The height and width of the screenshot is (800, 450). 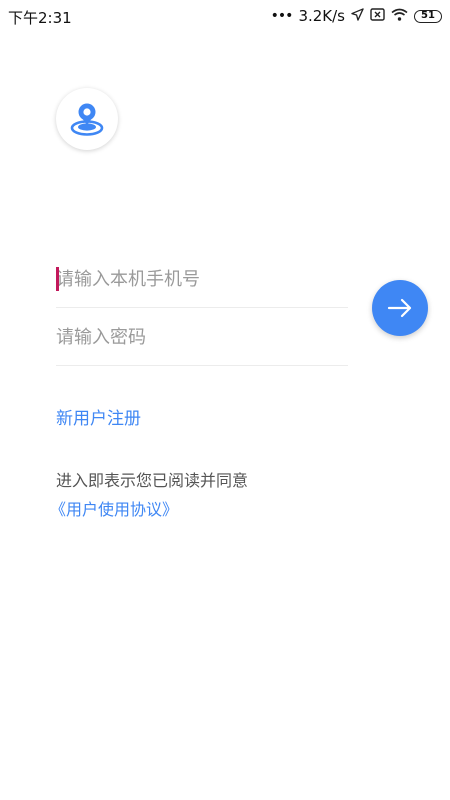 What do you see at coordinates (225, 17) in the screenshot?
I see `status-bar: 下午2:31 ••• 3.2K/s 51` at bounding box center [225, 17].